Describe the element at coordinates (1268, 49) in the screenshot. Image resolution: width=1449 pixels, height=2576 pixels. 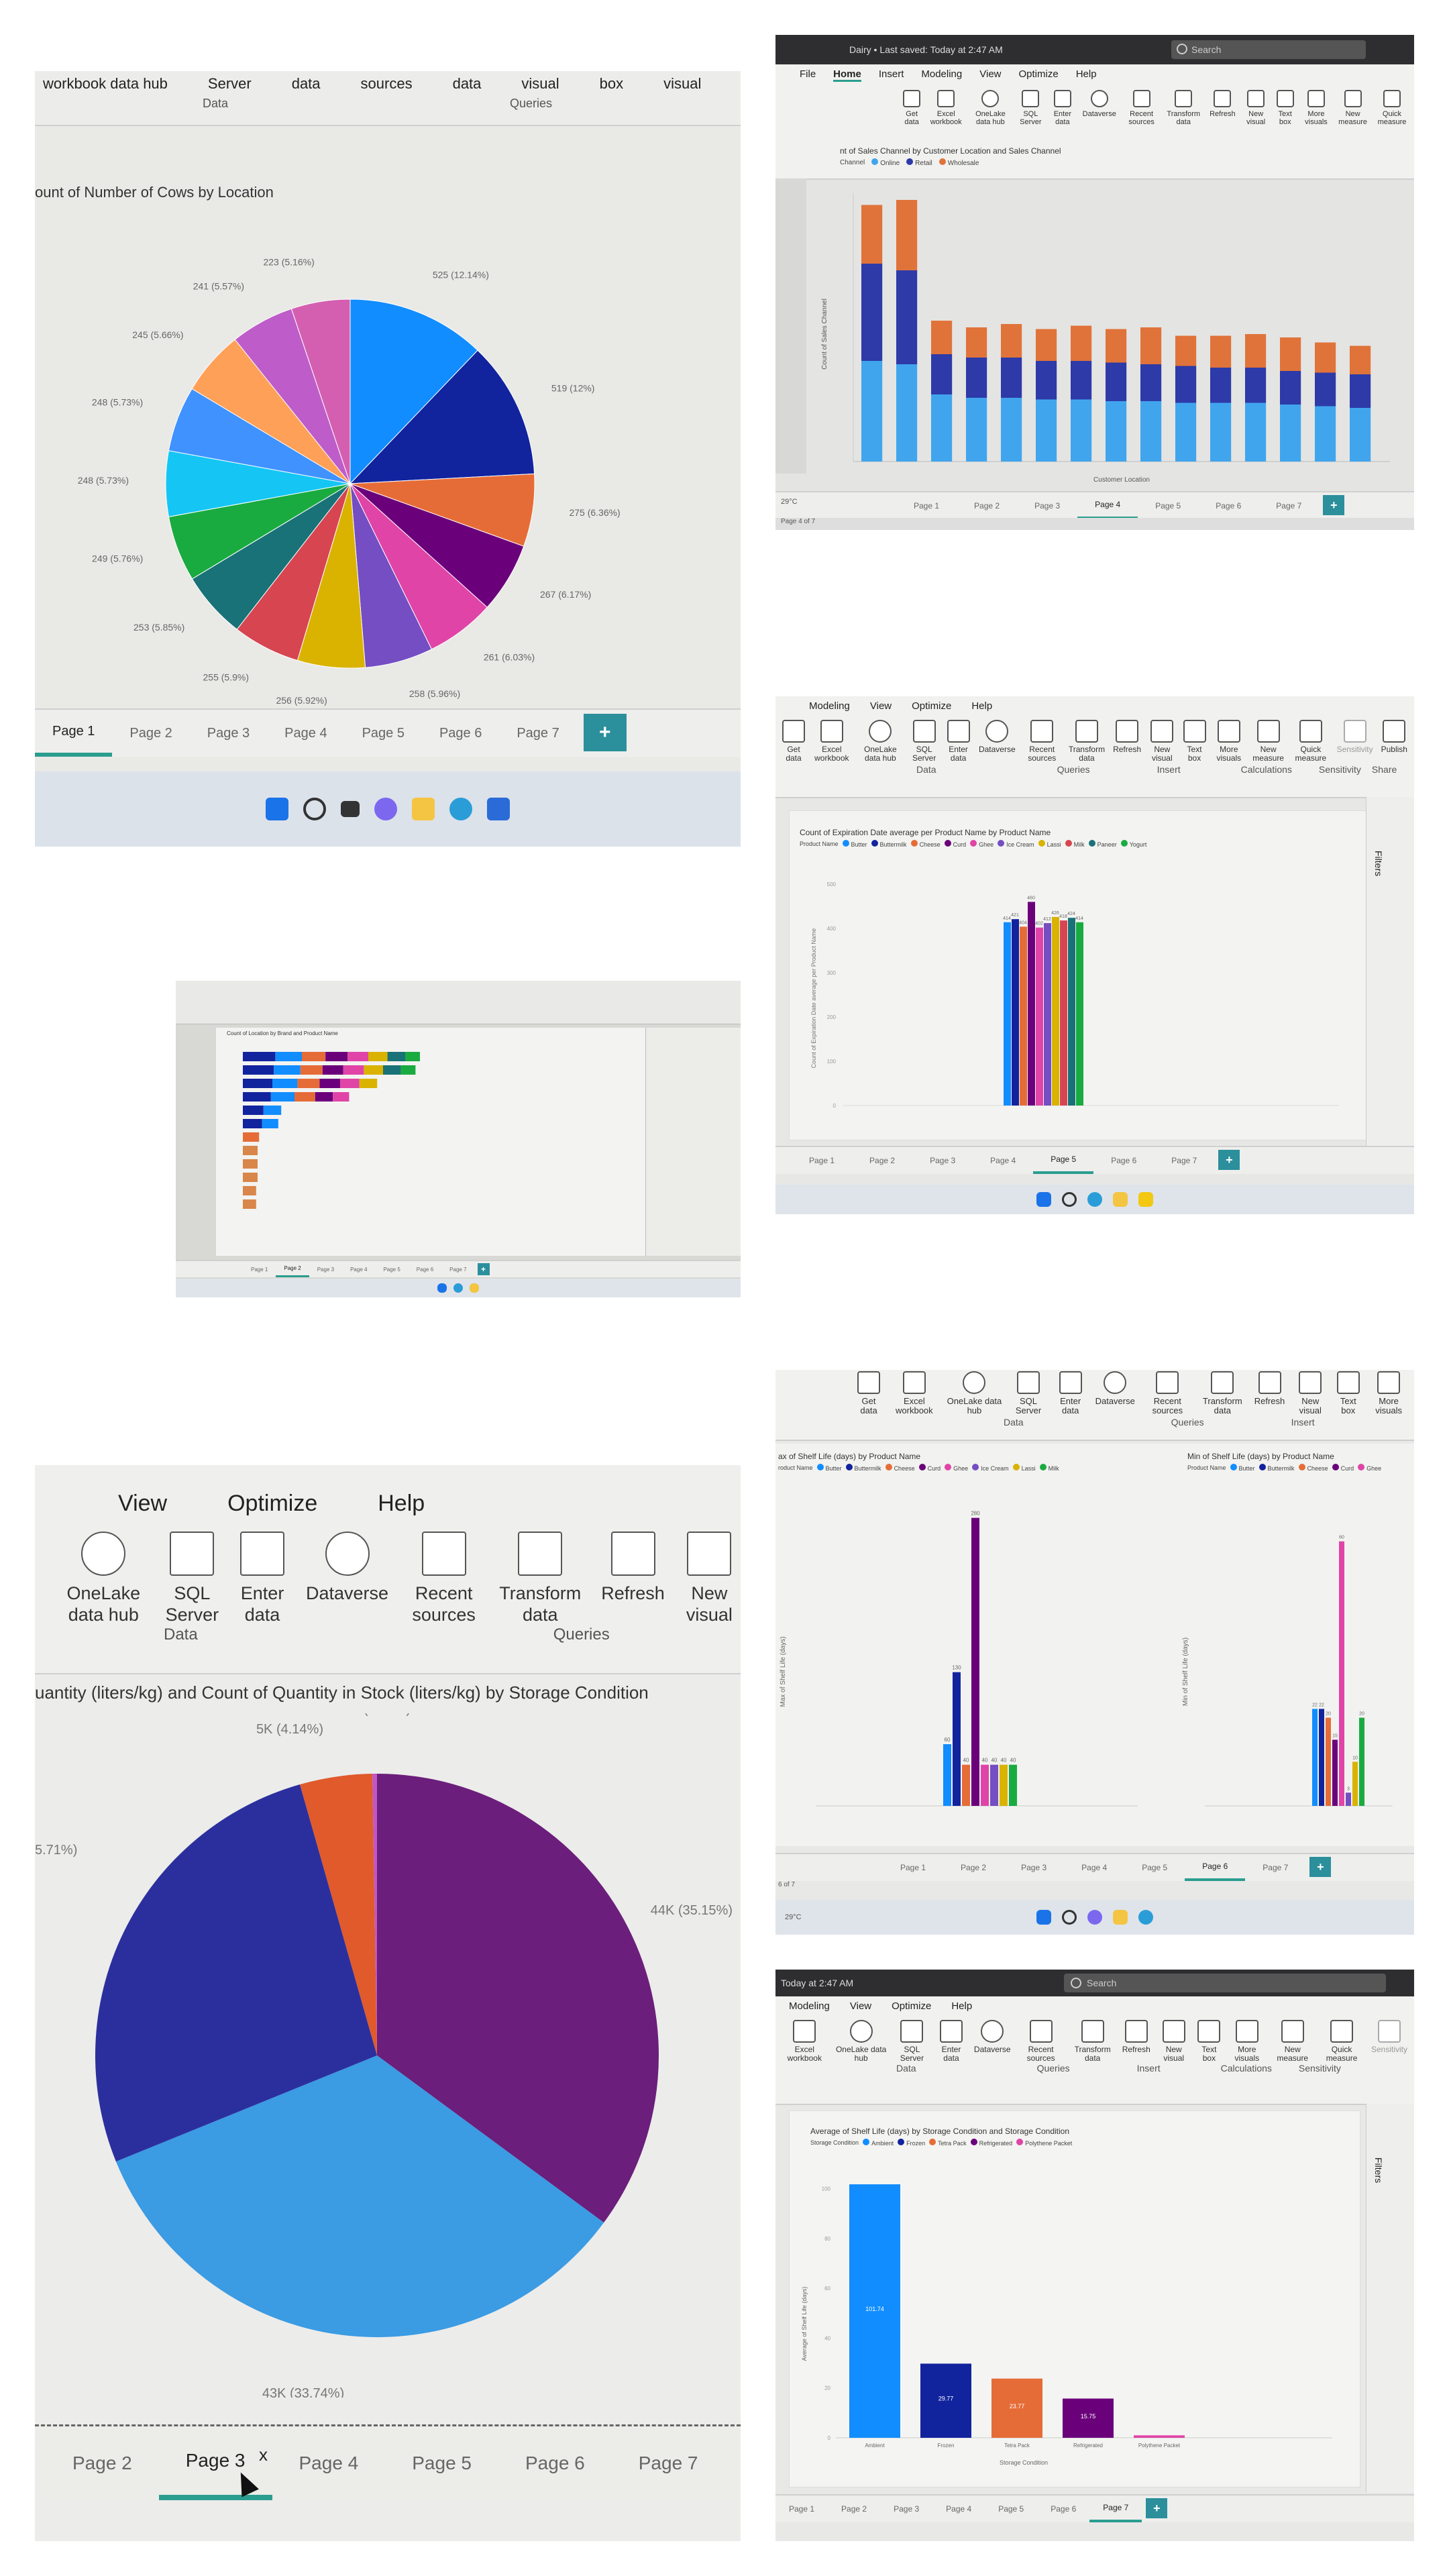
I see `search-box: Search` at that location.